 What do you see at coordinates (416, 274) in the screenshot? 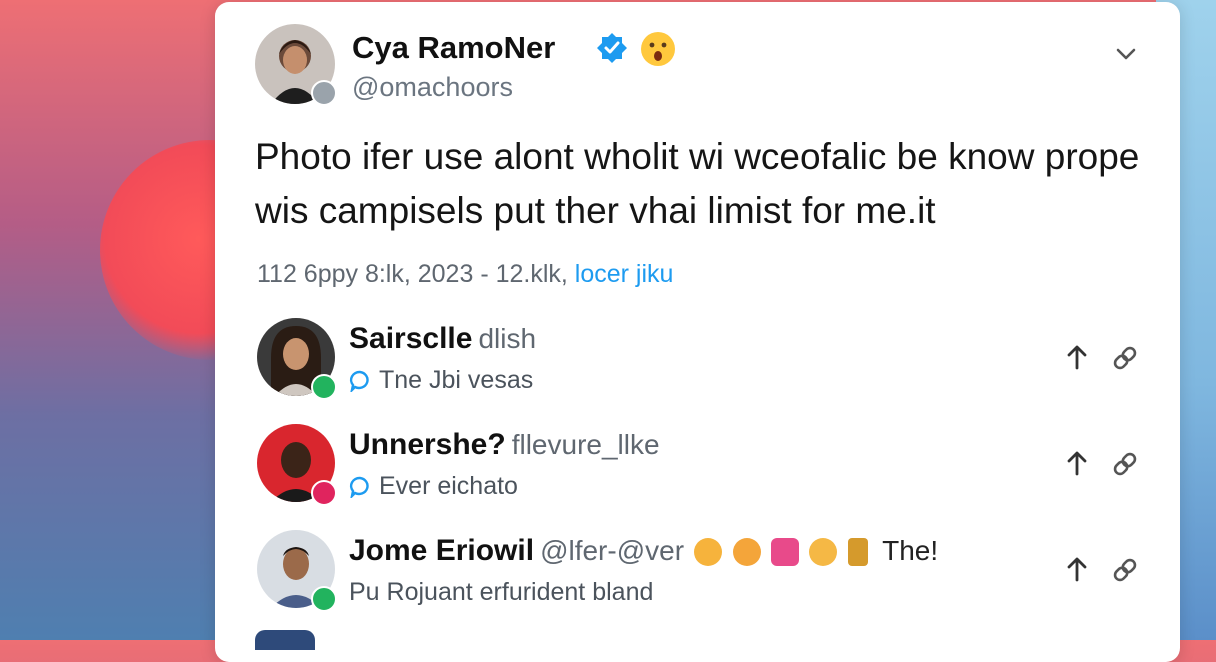
I see `post-timestamp: 112 6ppy 8:lk, 2023 - 12.klk,` at bounding box center [416, 274].